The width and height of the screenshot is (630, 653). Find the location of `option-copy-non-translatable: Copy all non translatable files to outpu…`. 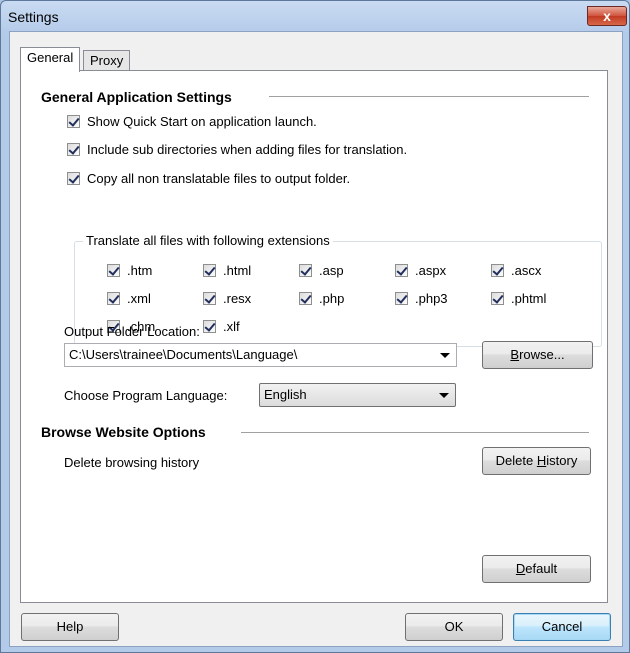

option-copy-non-translatable: Copy all non translatable files to outpu… is located at coordinates (208, 178).